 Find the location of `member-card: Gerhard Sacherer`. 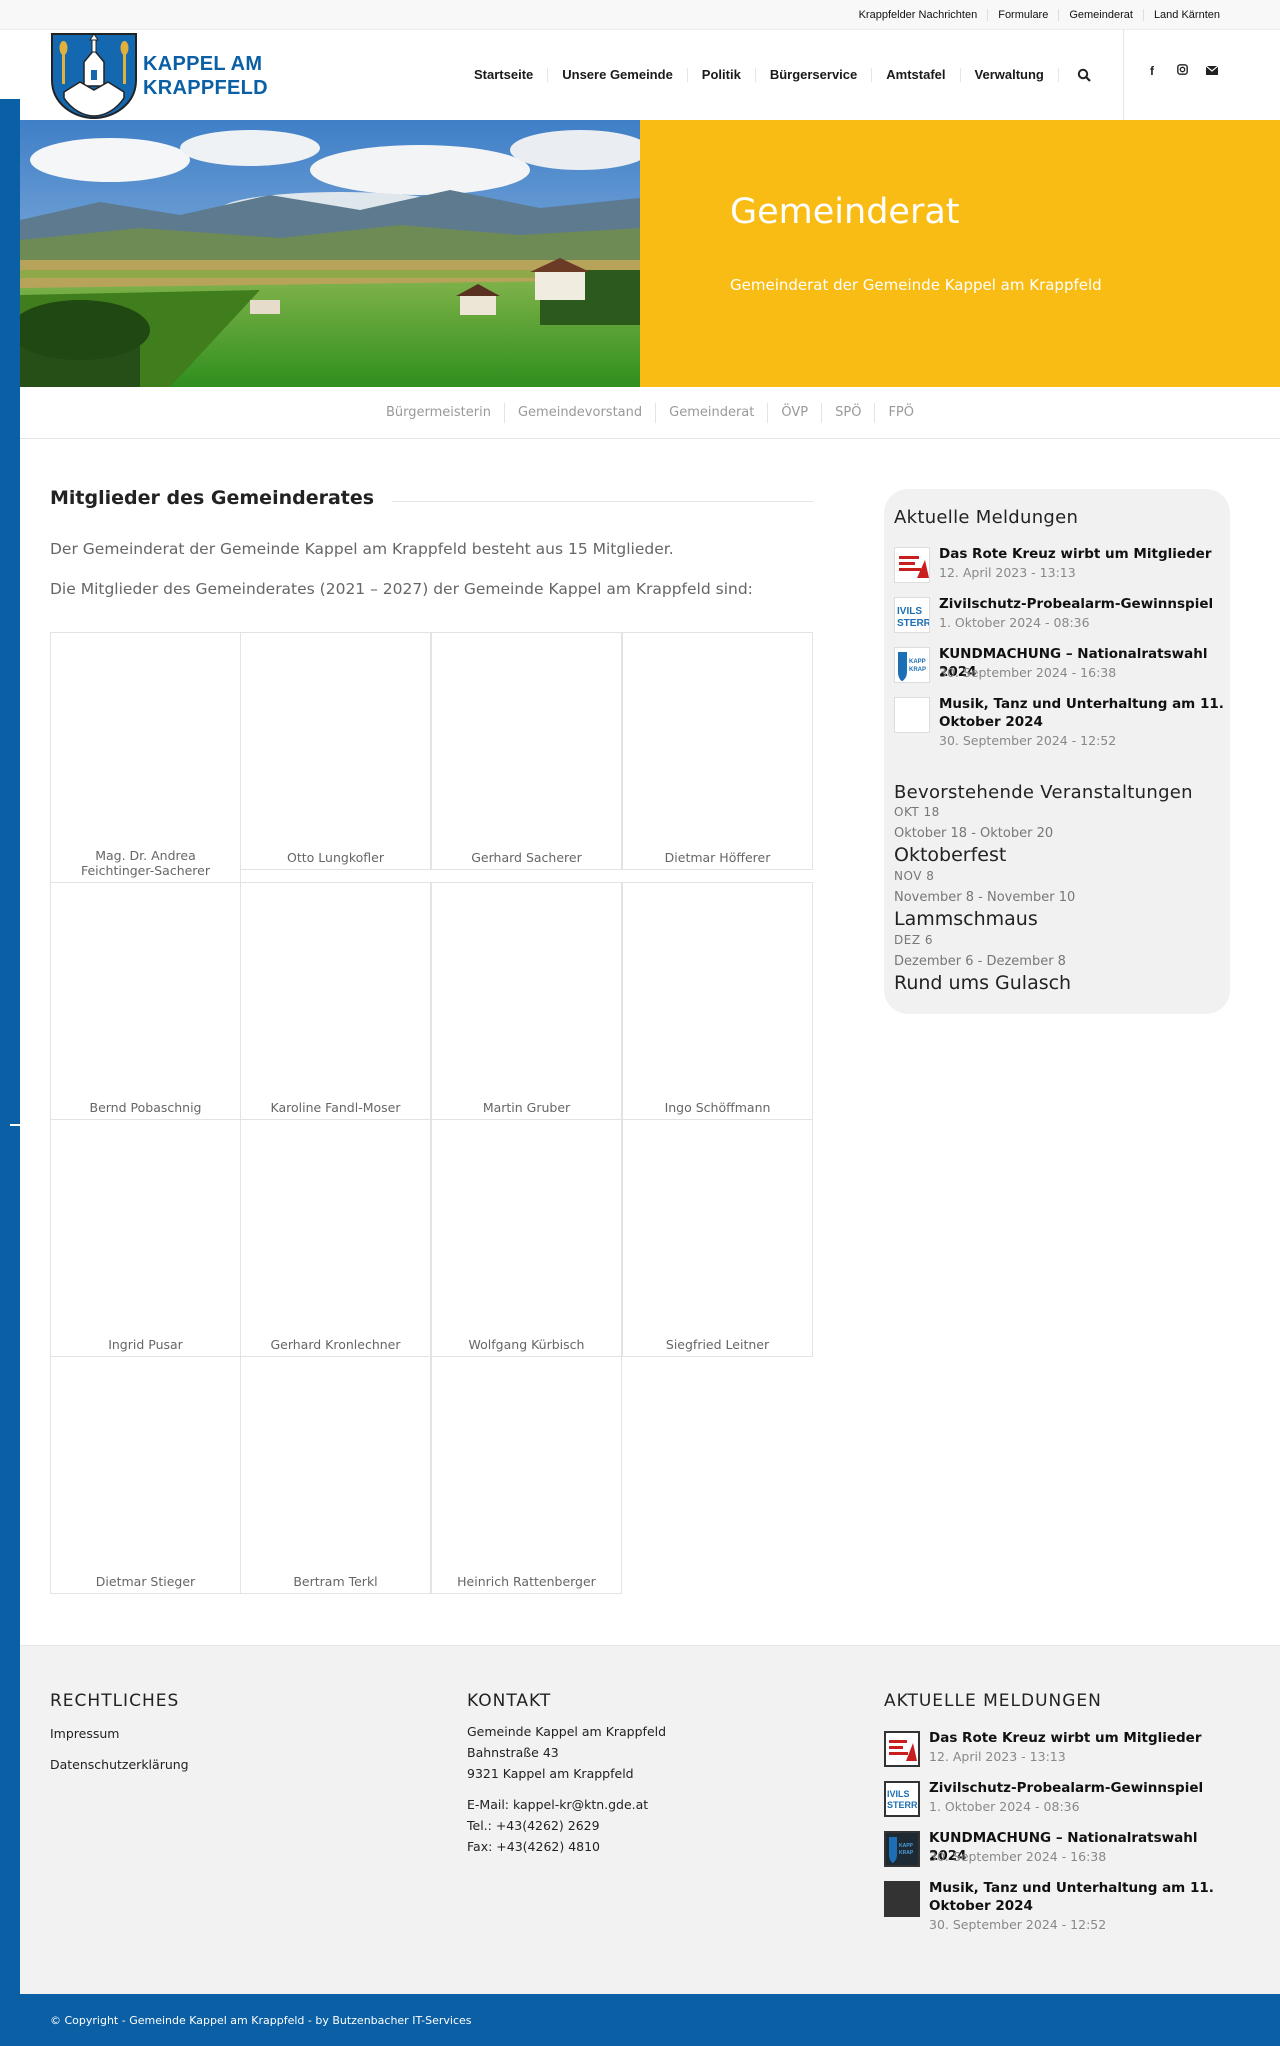

member-card: Gerhard Sacherer is located at coordinates (526, 751).